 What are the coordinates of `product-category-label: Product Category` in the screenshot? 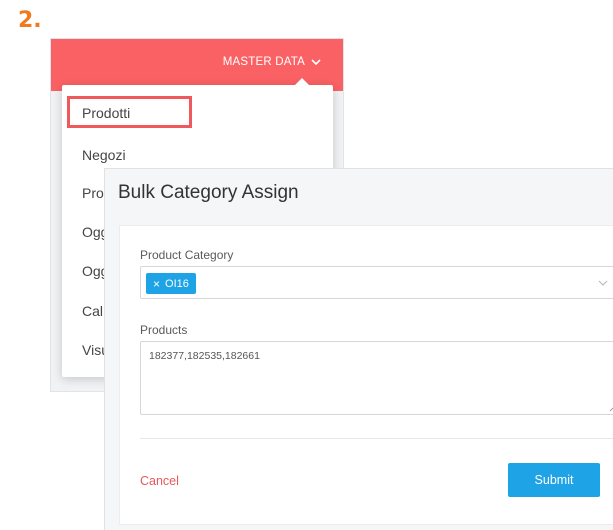 It's located at (187, 255).